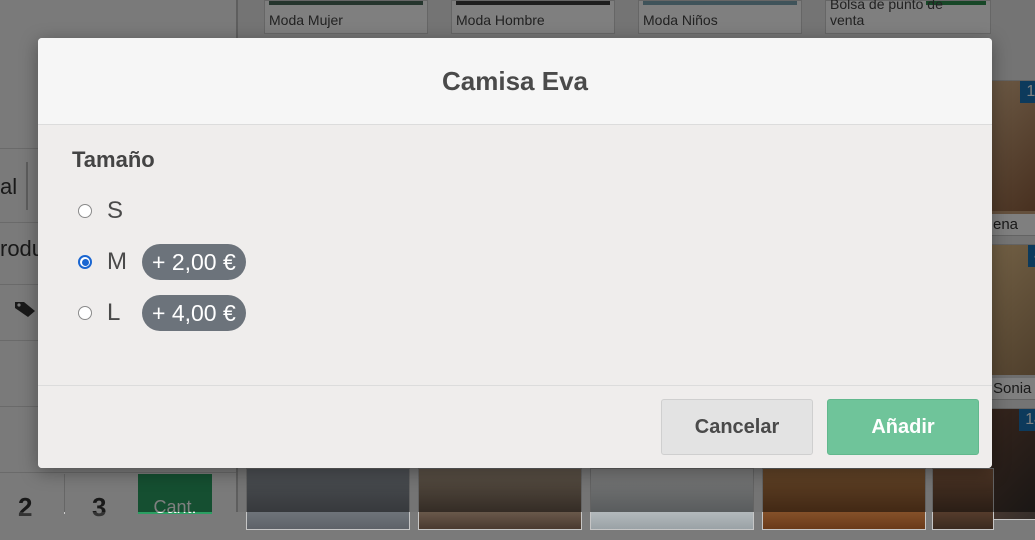  I want to click on radio-size-l, so click(85, 313).